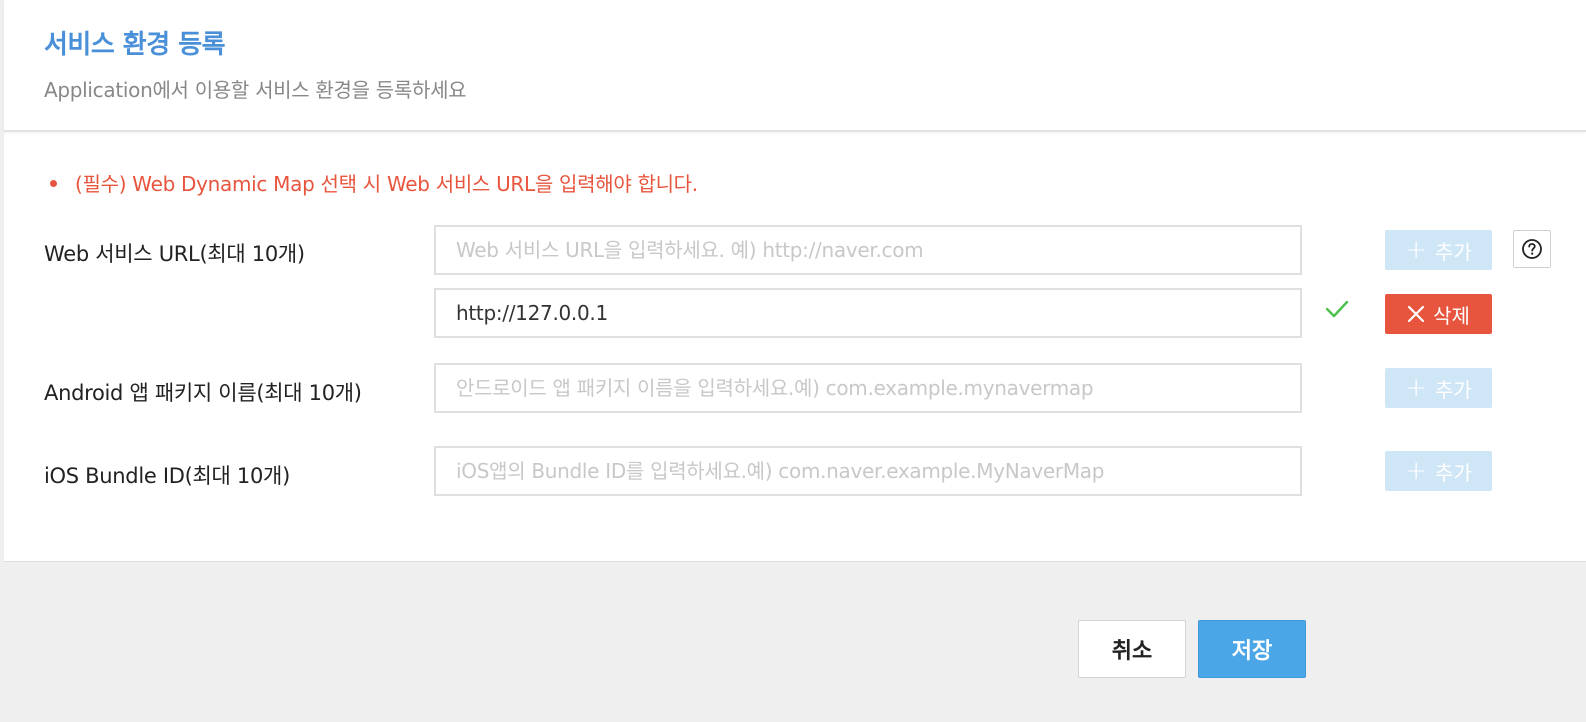 Image resolution: width=1586 pixels, height=722 pixels. What do you see at coordinates (1453, 251) in the screenshot?
I see `web-url-add-label: 추가` at bounding box center [1453, 251].